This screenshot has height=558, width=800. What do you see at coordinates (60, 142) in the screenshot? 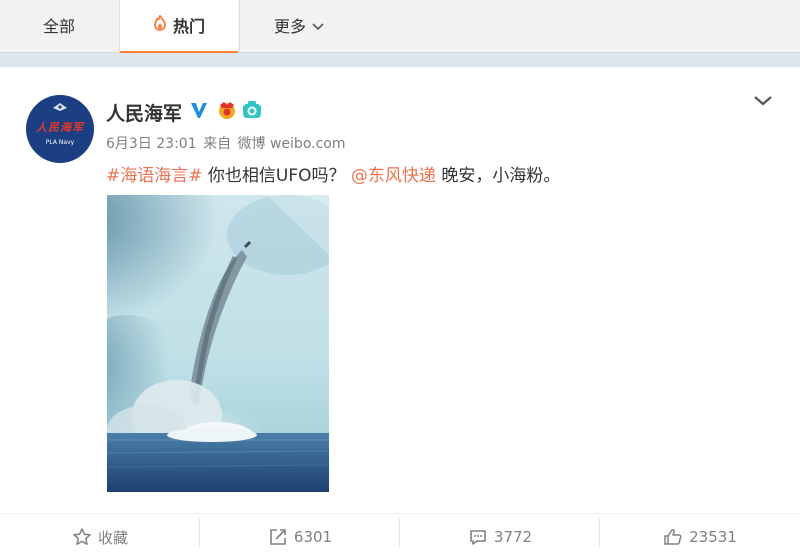
I see `avatar-subtext: PLA Navy` at bounding box center [60, 142].